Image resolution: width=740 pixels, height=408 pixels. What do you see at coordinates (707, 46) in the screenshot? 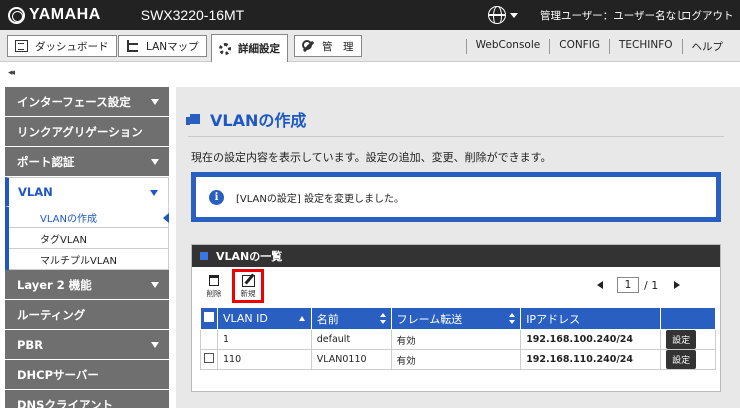
I see `help-link: ヘルプ` at bounding box center [707, 46].